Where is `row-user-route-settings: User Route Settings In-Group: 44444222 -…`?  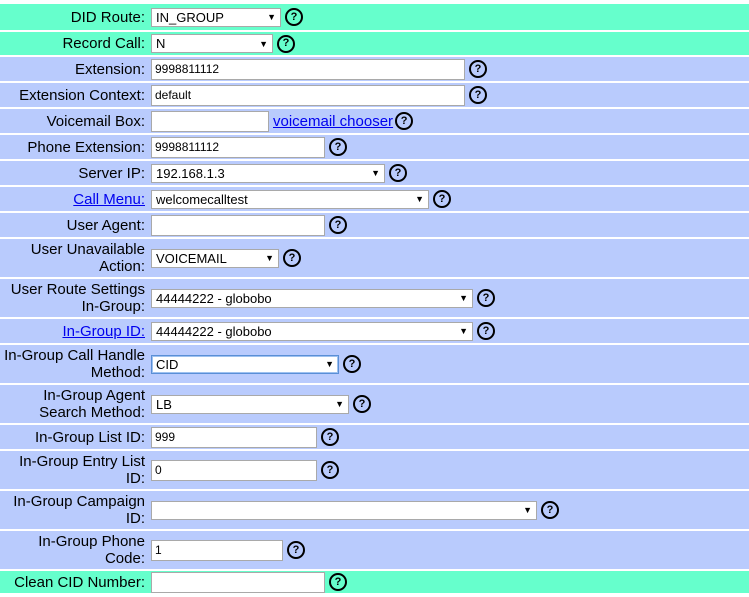 row-user-route-settings: User Route Settings In-Group: 44444222 -… is located at coordinates (374, 298).